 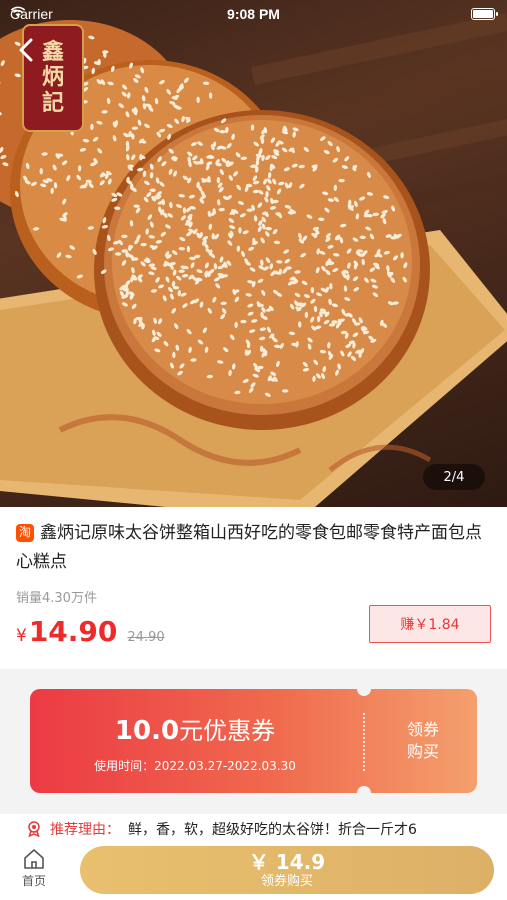 What do you see at coordinates (286, 881) in the screenshot?
I see `buy-label: 领券购买` at bounding box center [286, 881].